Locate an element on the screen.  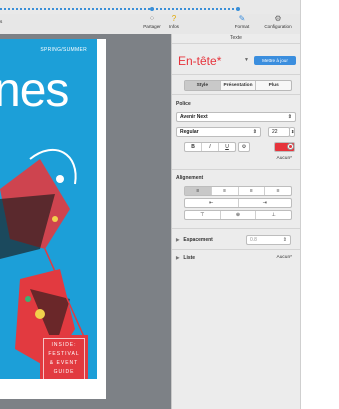
format-button: ✎ Format is located at coordinates (242, 21).